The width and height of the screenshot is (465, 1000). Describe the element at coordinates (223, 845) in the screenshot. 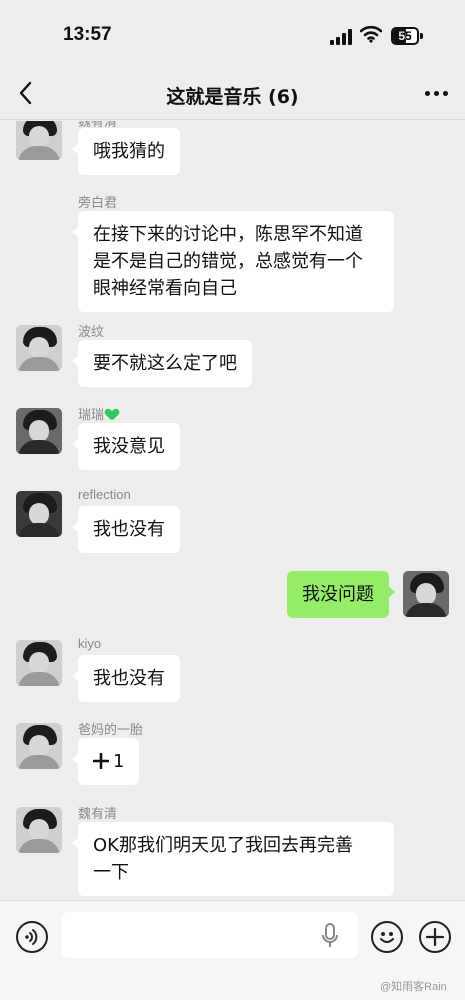

I see `message-text-line: OK那我们明天见了我回去再完善` at that location.